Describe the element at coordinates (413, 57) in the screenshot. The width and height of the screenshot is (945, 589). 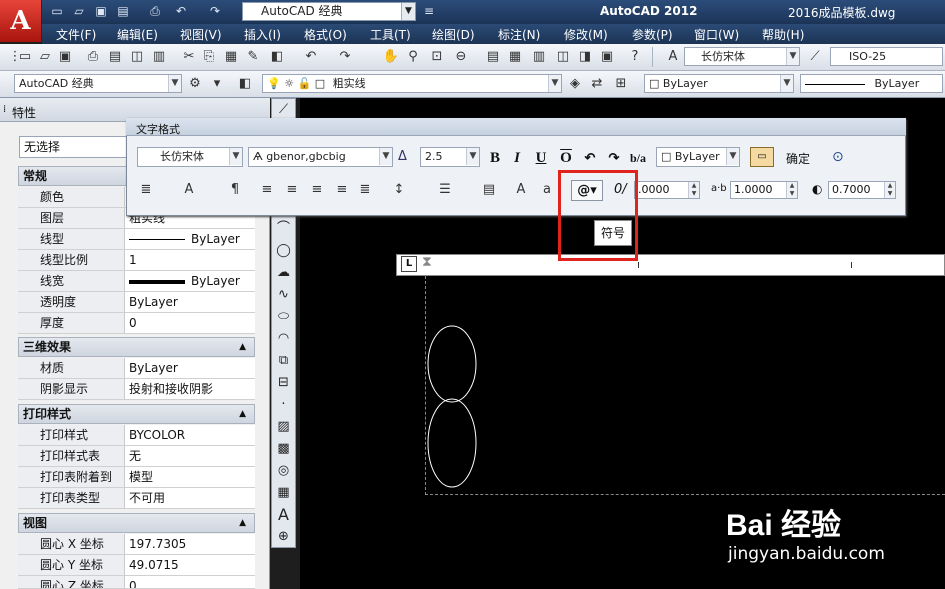
I see `zoom-realtime-icon: ⚲` at that location.